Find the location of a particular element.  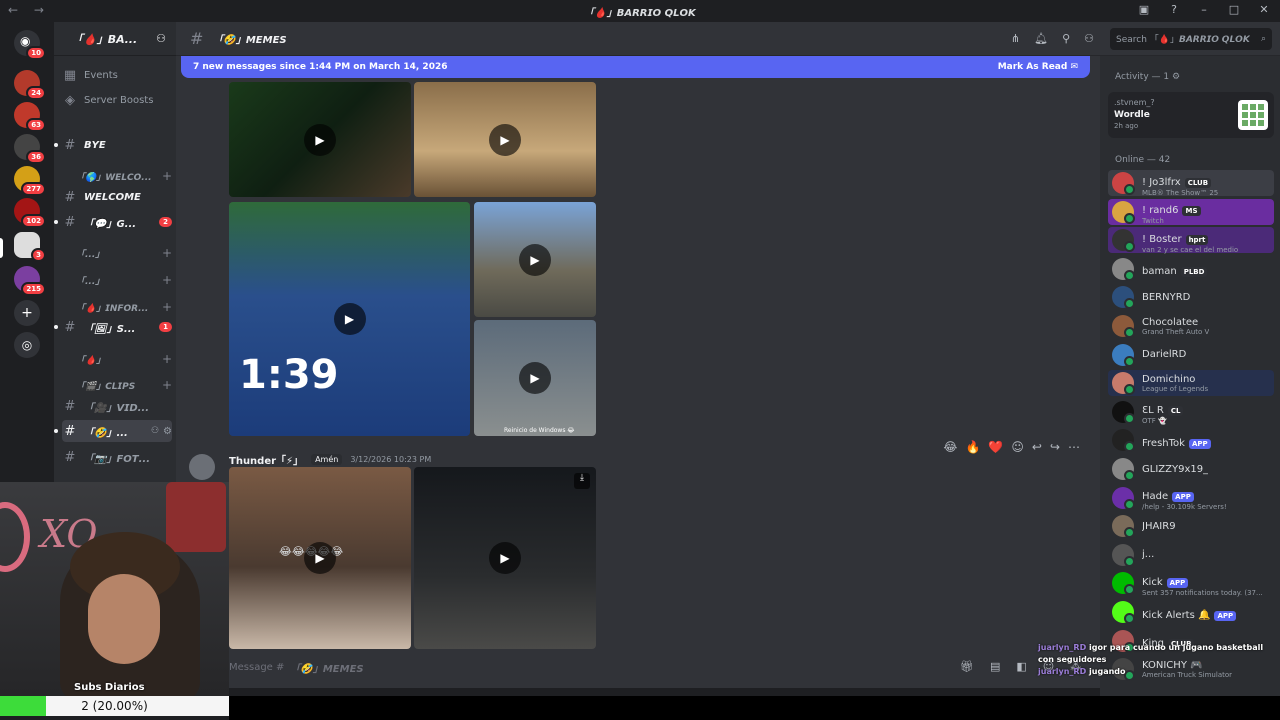

server-icon: 102 is located at coordinates (30, 213).